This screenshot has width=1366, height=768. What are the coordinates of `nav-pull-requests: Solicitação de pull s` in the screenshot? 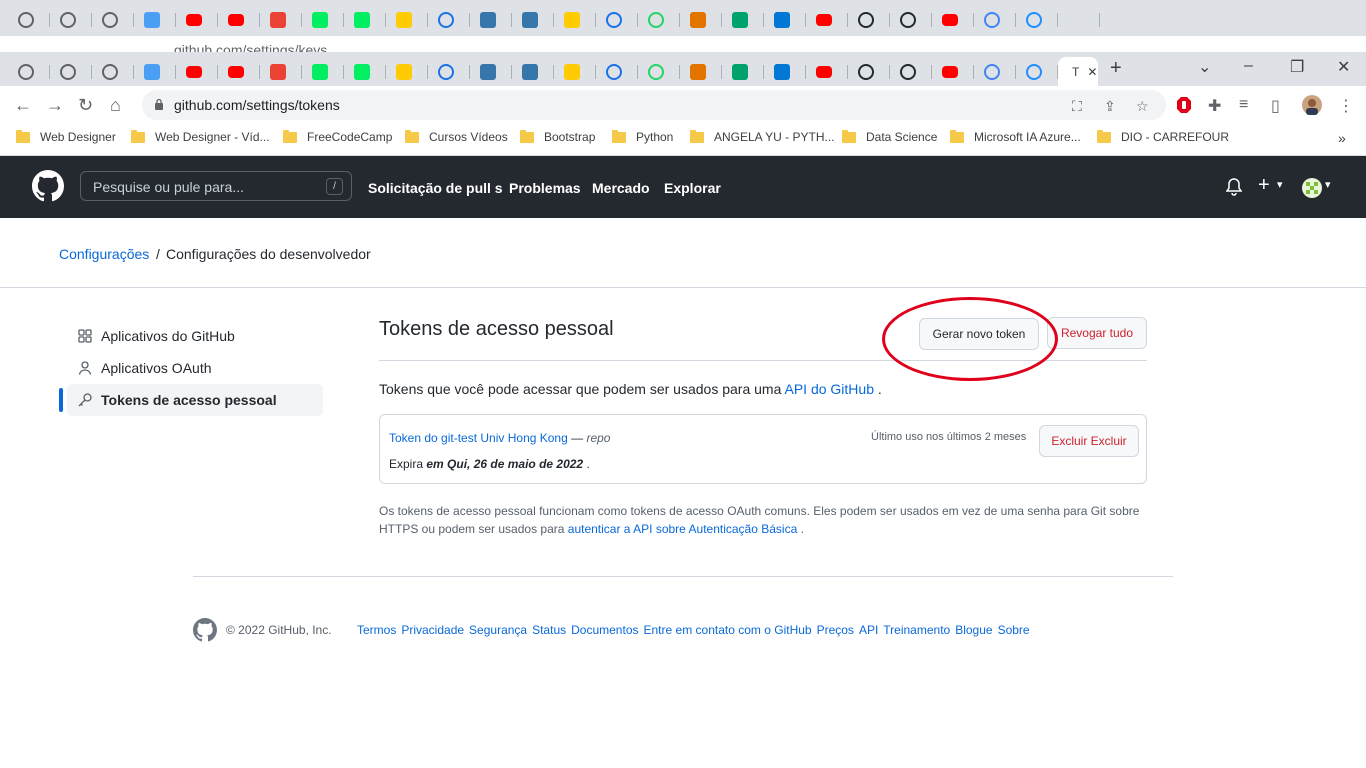 It's located at (435, 188).